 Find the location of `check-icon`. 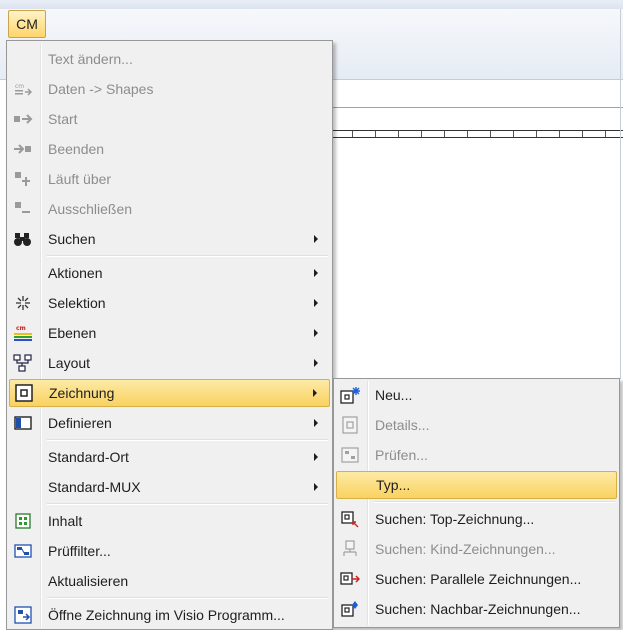

check-icon is located at coordinates (350, 455).